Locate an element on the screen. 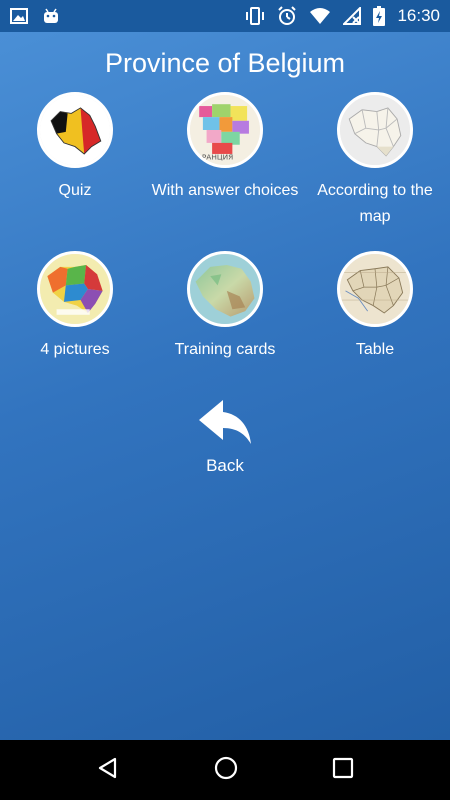 The image size is (450, 800). svg-text: ФРАНЦИЯ is located at coordinates (215, 156).